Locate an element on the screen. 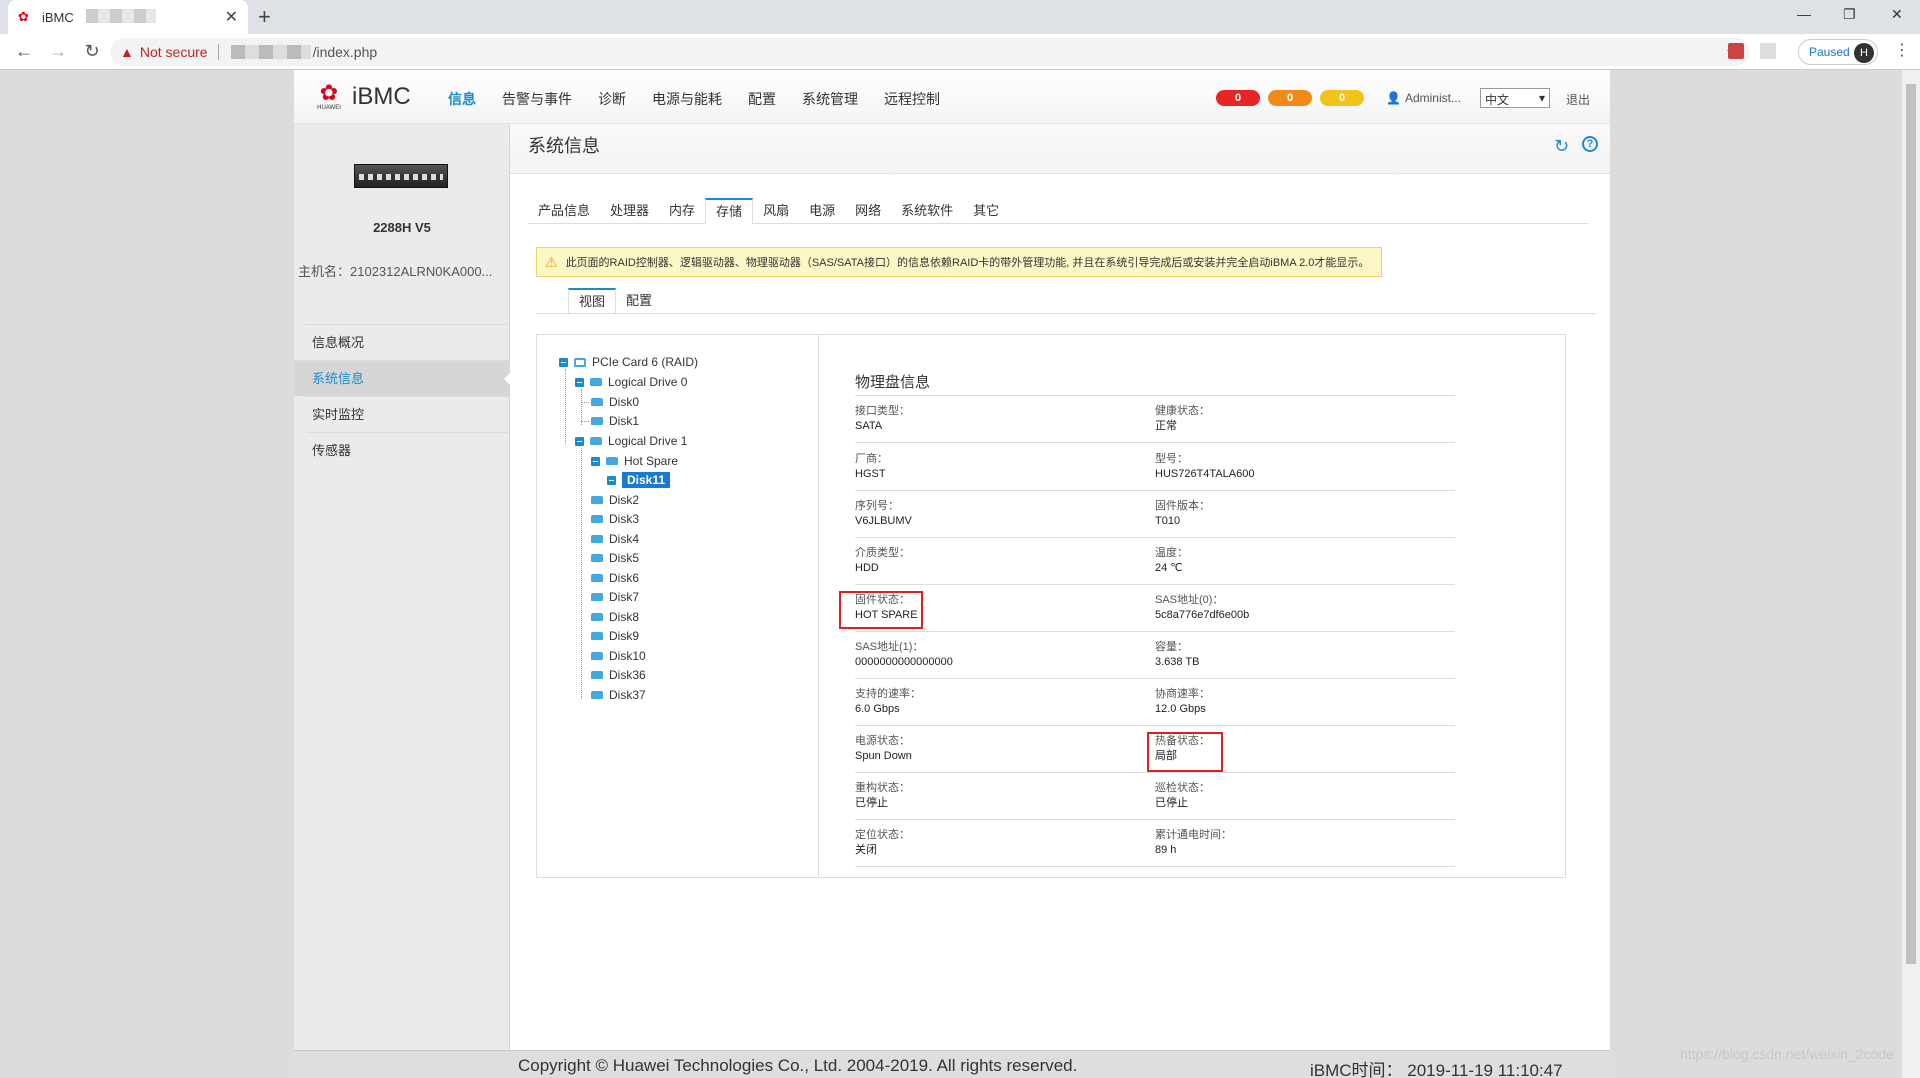 The image size is (1920, 1078). menu-kebab-icon: ⋮ is located at coordinates (1902, 50).